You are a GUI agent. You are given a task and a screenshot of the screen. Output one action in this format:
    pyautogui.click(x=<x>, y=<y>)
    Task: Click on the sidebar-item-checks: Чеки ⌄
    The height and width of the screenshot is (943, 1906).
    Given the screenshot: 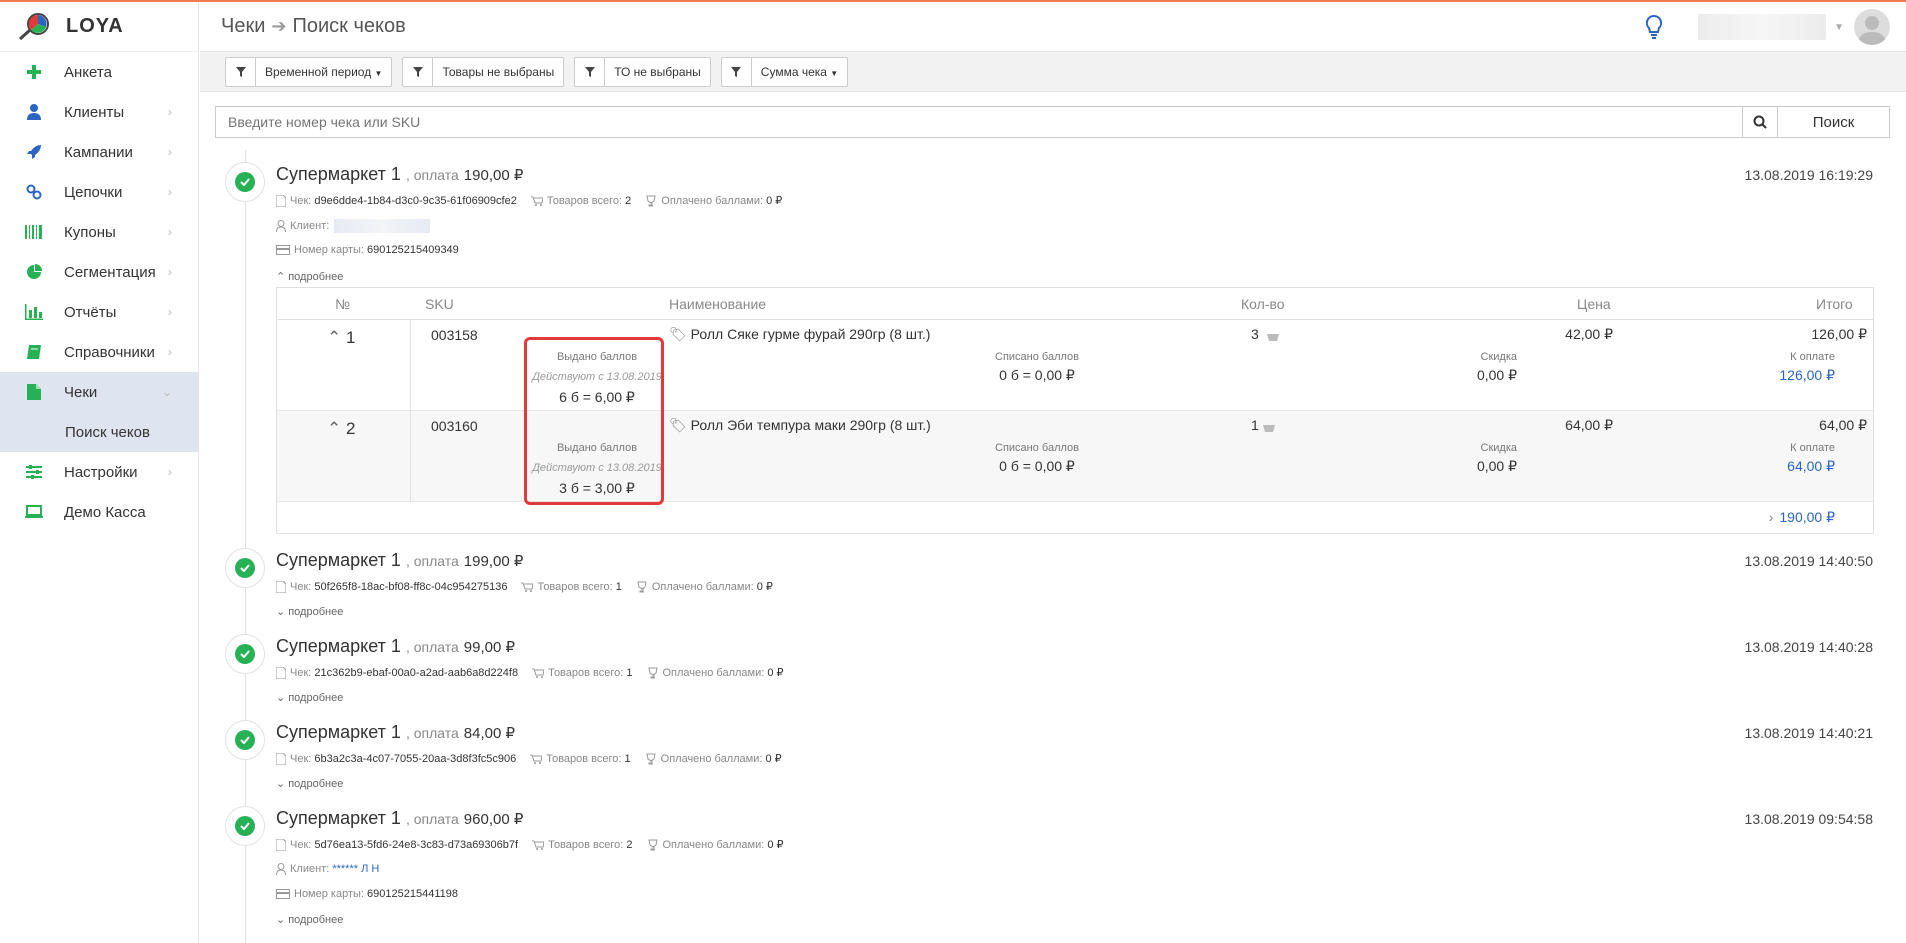 What is the action you would take?
    pyautogui.click(x=99, y=392)
    